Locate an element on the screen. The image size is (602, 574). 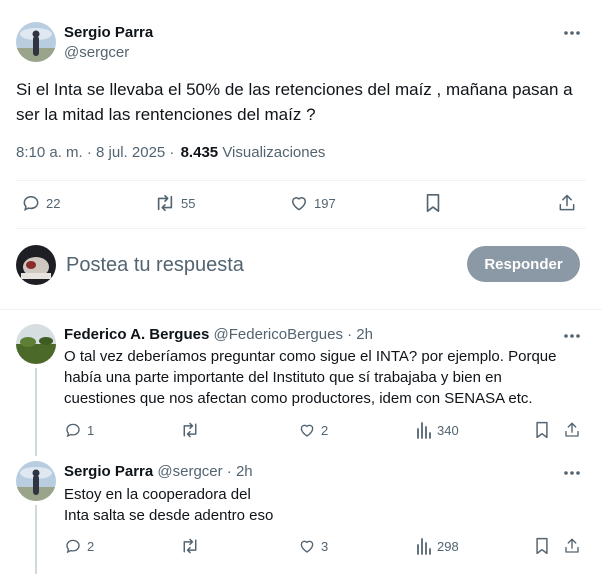
reply-header: Sergio Parra @sergcer · 2h is located at coordinates (158, 471).